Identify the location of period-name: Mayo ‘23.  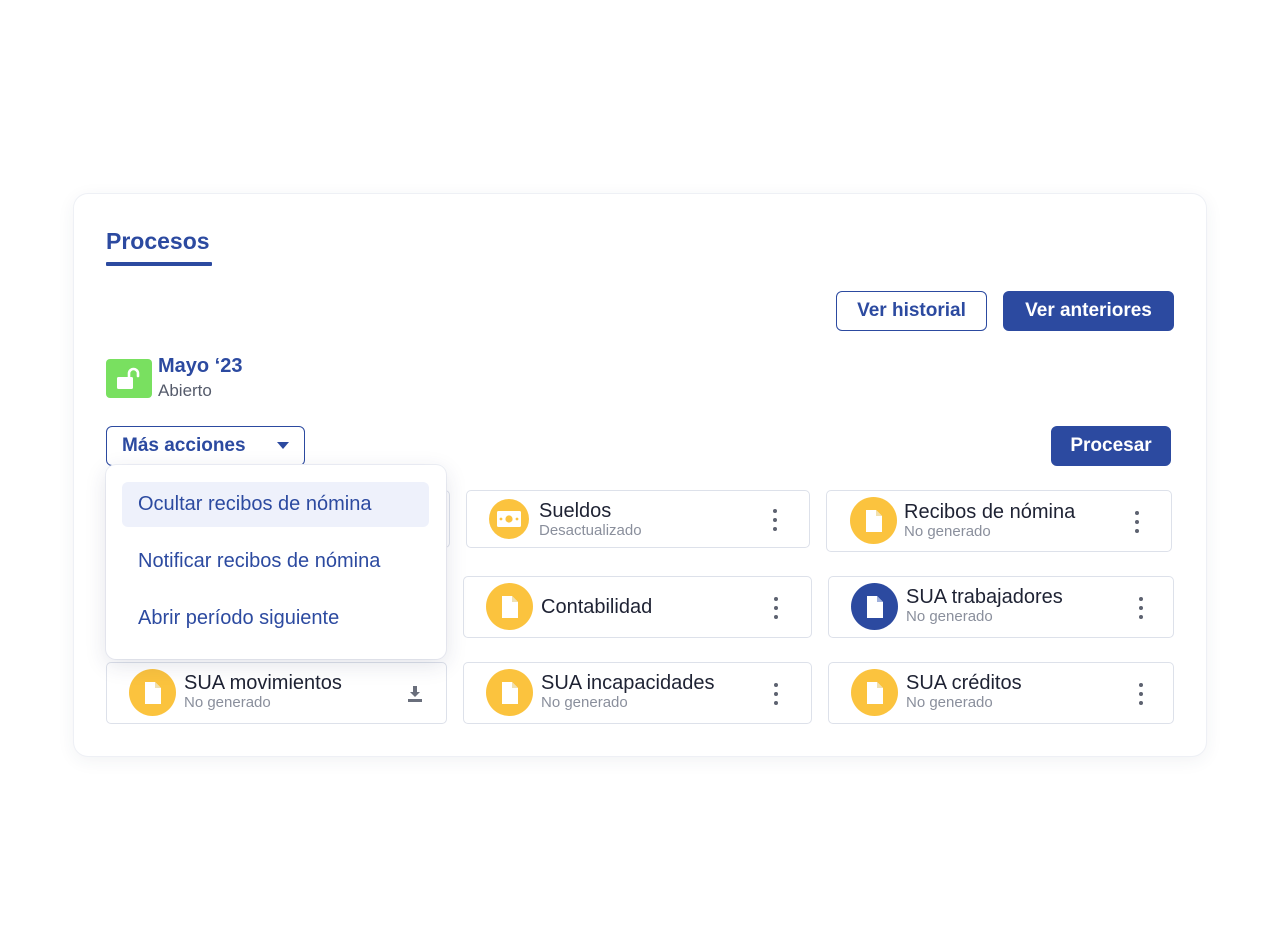
(200, 366).